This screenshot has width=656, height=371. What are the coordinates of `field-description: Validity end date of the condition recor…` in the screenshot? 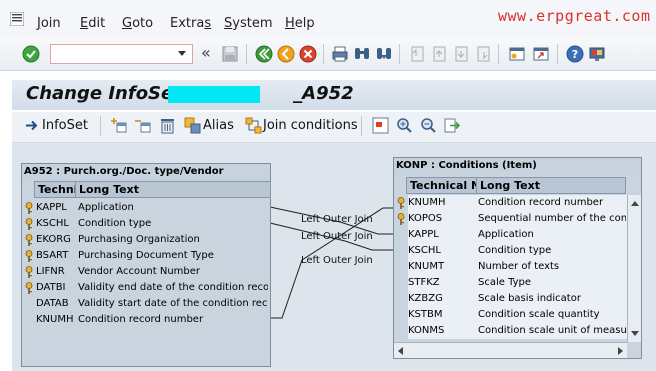 It's located at (173, 287).